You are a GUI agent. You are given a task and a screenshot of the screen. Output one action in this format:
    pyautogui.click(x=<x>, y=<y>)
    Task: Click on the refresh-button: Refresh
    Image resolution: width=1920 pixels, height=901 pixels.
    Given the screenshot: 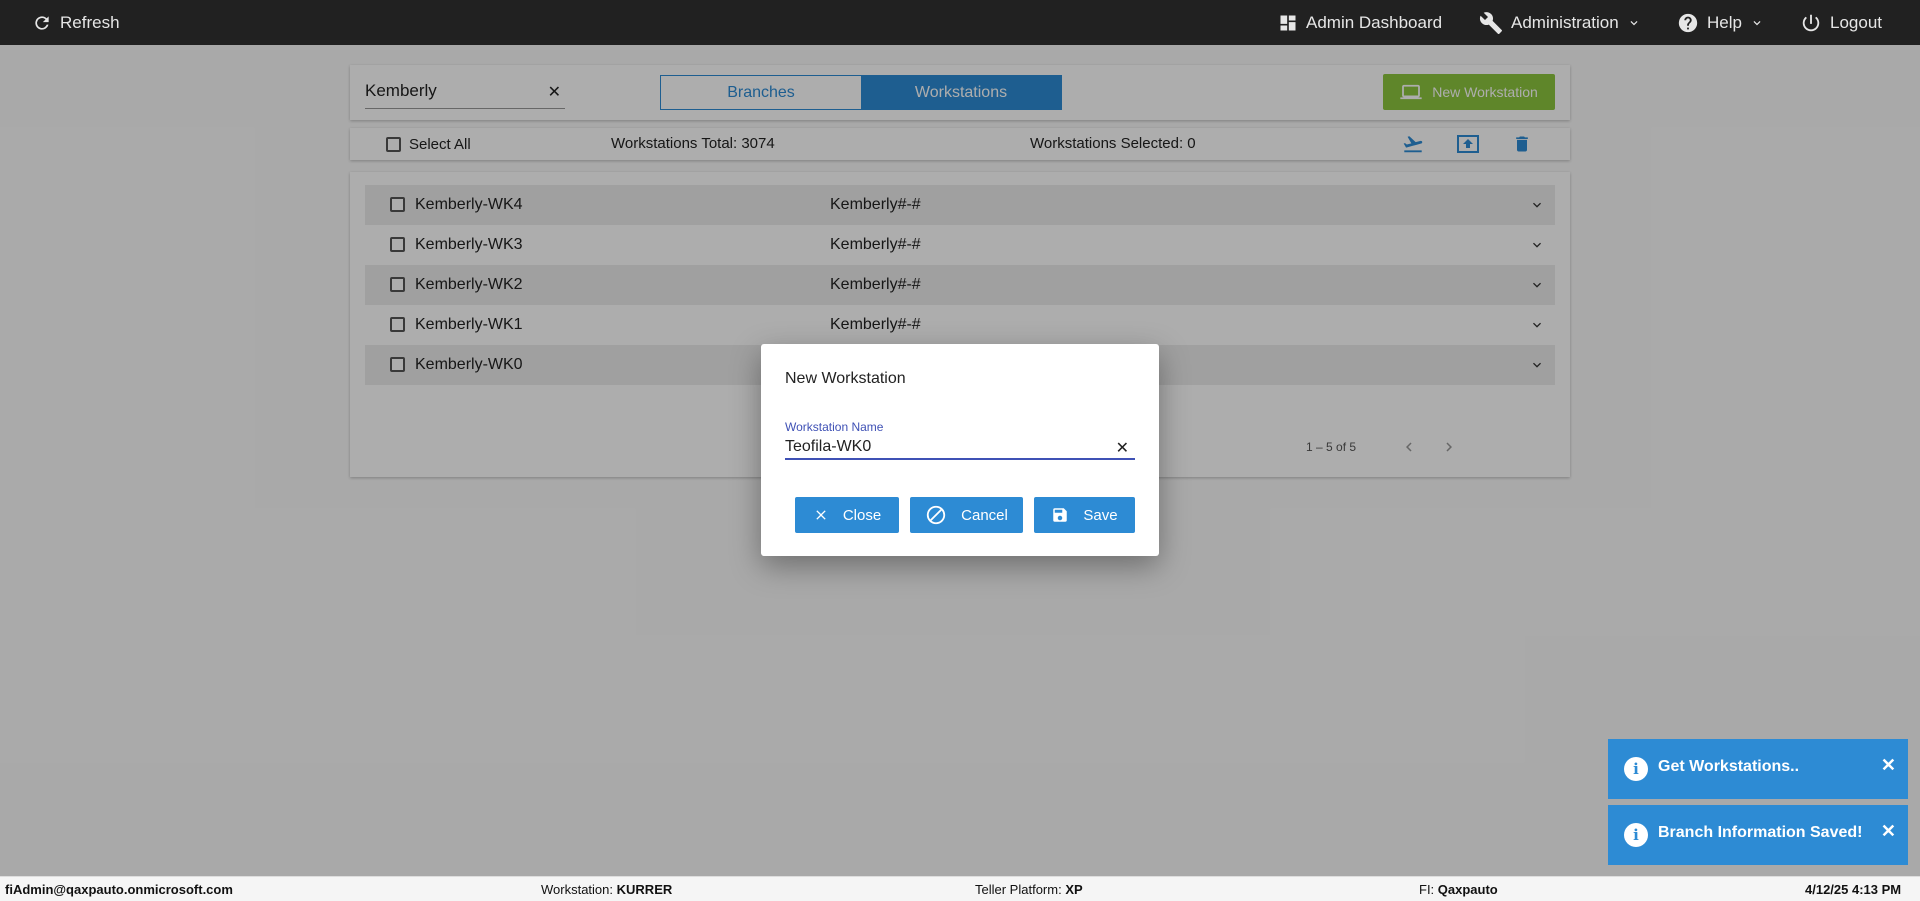 What is the action you would take?
    pyautogui.click(x=76, y=22)
    